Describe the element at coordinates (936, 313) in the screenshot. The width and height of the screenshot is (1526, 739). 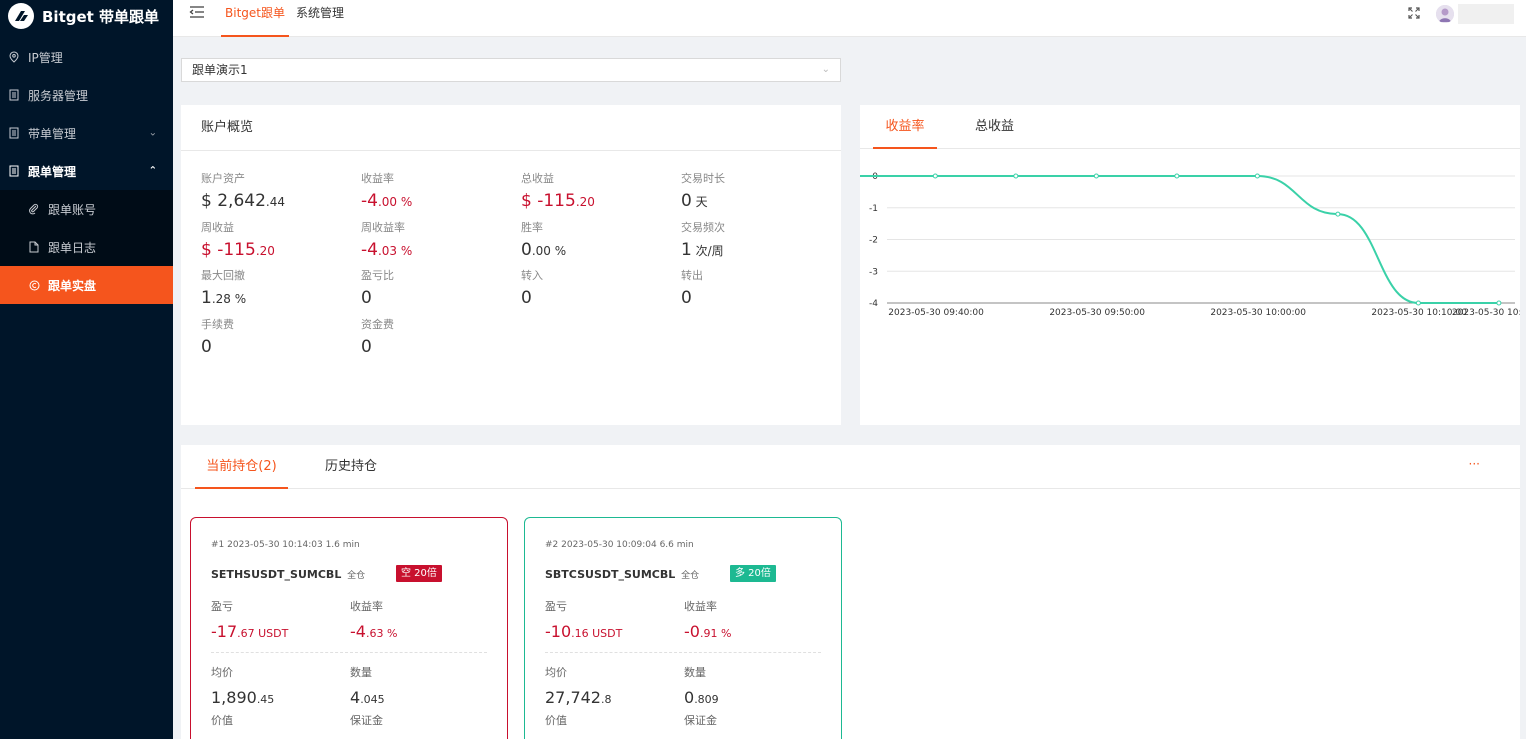
I see `x-tick-label: 2023-05-30 09:40:00` at that location.